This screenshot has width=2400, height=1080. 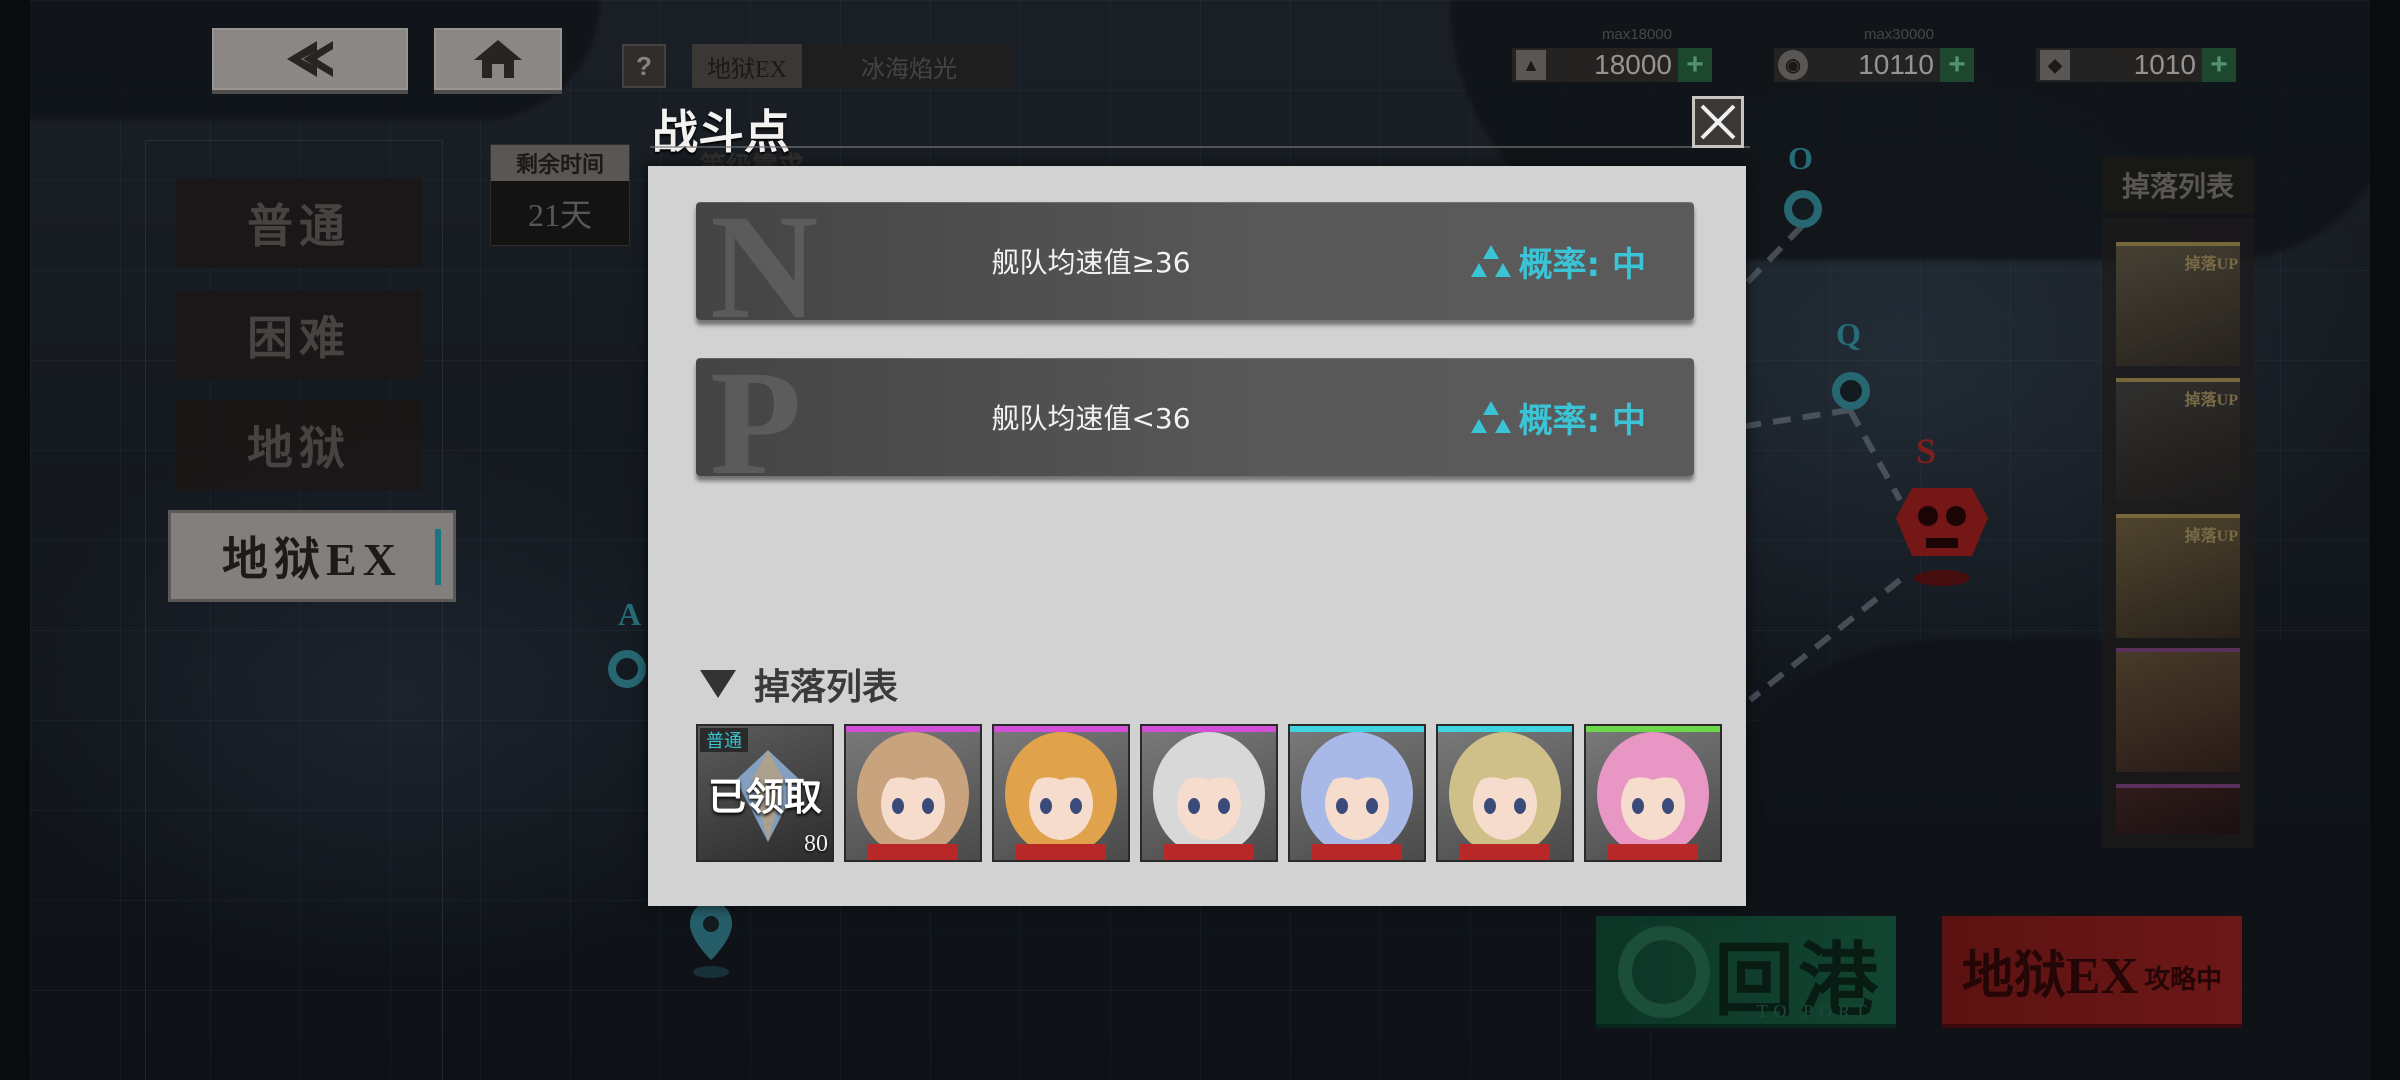 What do you see at coordinates (718, 684) in the screenshot?
I see `collapse-triangle-icon` at bounding box center [718, 684].